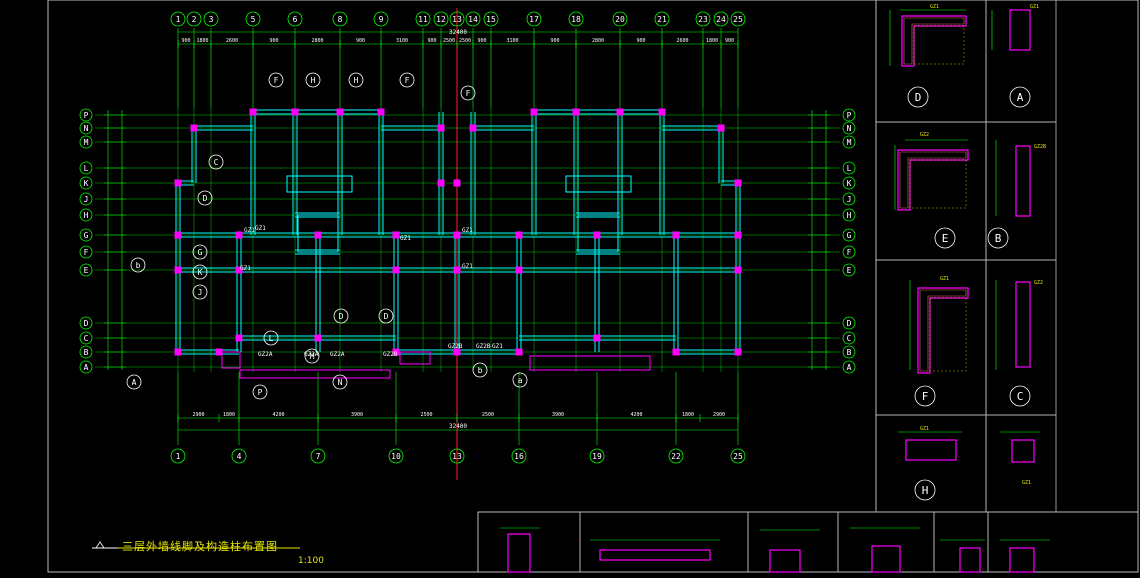 This screenshot has height=578, width=1140. Describe the element at coordinates (534, 19) in the screenshot. I see `grid-bubble-top-label-17: 17` at that location.